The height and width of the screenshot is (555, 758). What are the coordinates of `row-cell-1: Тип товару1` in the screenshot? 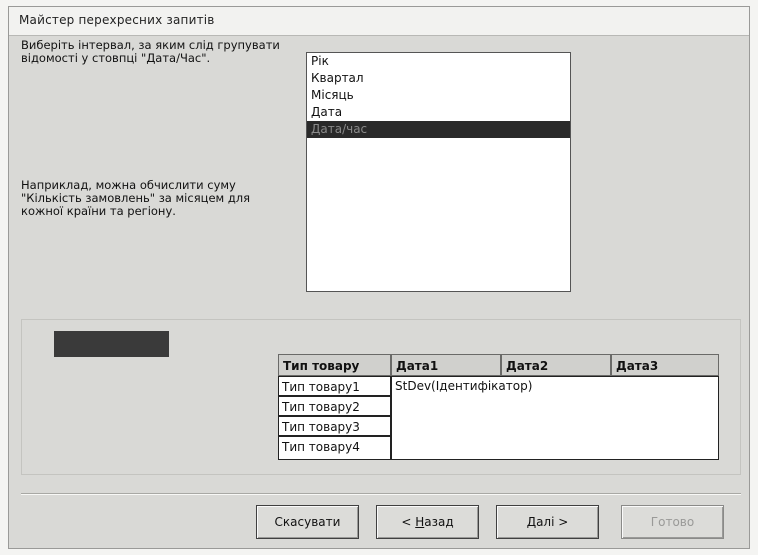 It's located at (334, 386).